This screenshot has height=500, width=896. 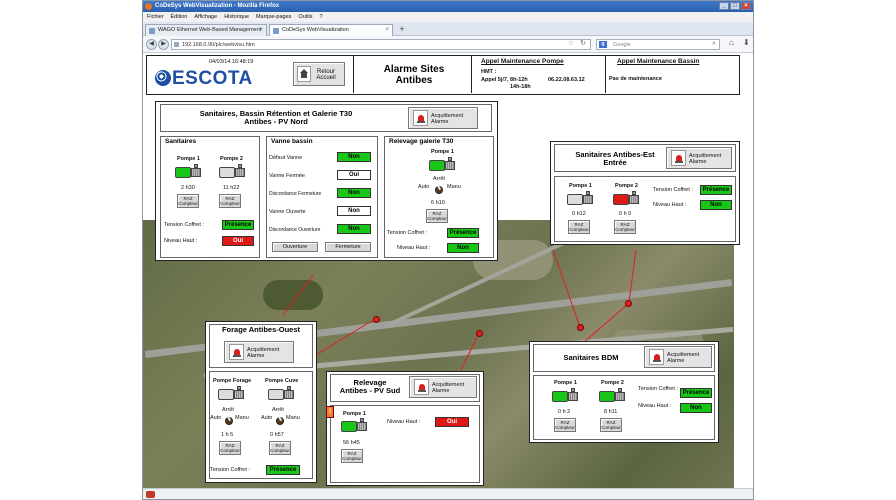 What do you see at coordinates (724, 6) in the screenshot?
I see `minimize-button: _` at bounding box center [724, 6].